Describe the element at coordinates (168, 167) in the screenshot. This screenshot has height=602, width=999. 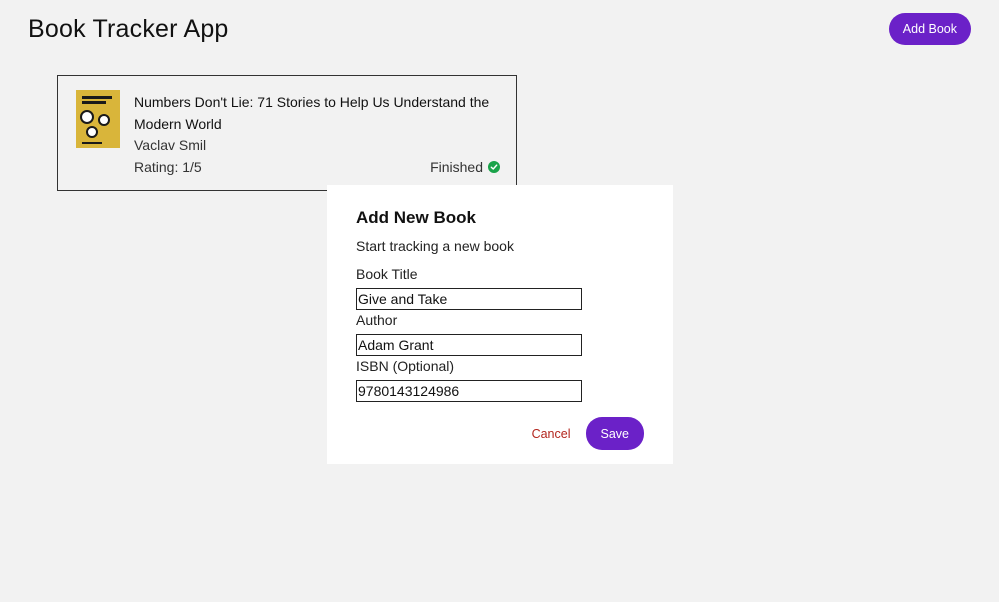
I see `book-rating: Rating: 1/5` at that location.